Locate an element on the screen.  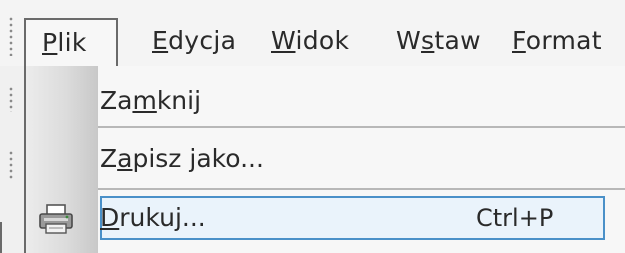
menu-plik: Plik is located at coordinates (71, 42).